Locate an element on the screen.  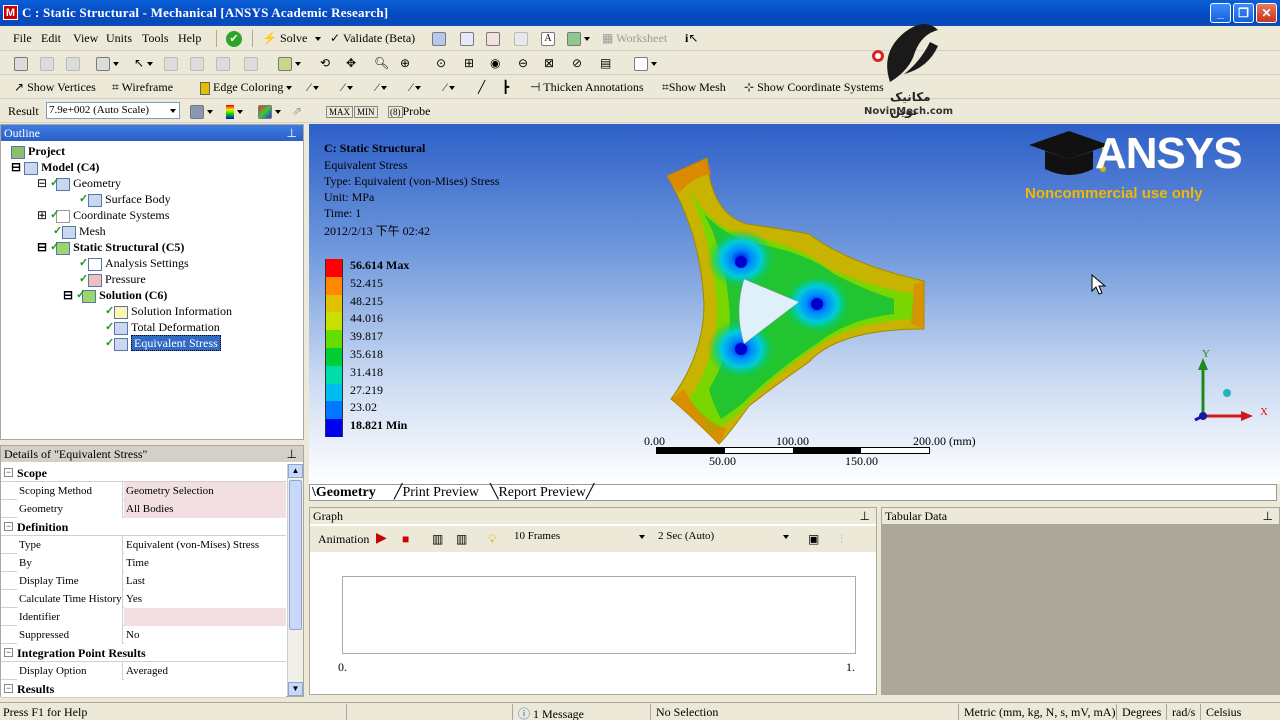
details-pin-icon: ⊥ is located at coordinates (292, 454).